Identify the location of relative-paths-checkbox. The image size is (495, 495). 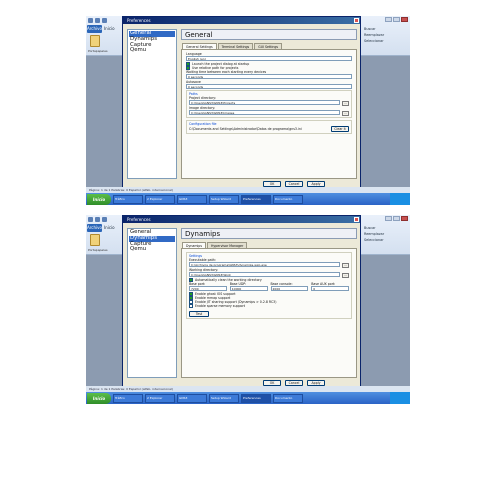
(188, 68).